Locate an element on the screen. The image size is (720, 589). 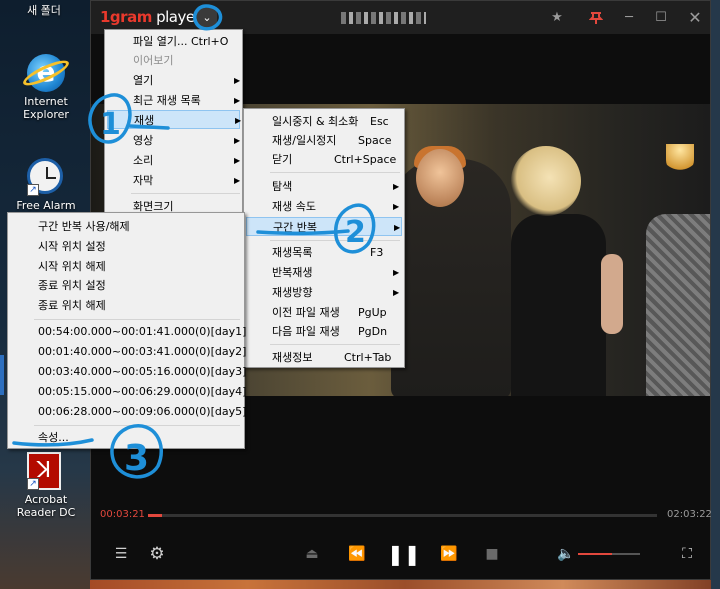
menu-item-speed: 재생 속도 ▶ is located at coordinates (324, 206).